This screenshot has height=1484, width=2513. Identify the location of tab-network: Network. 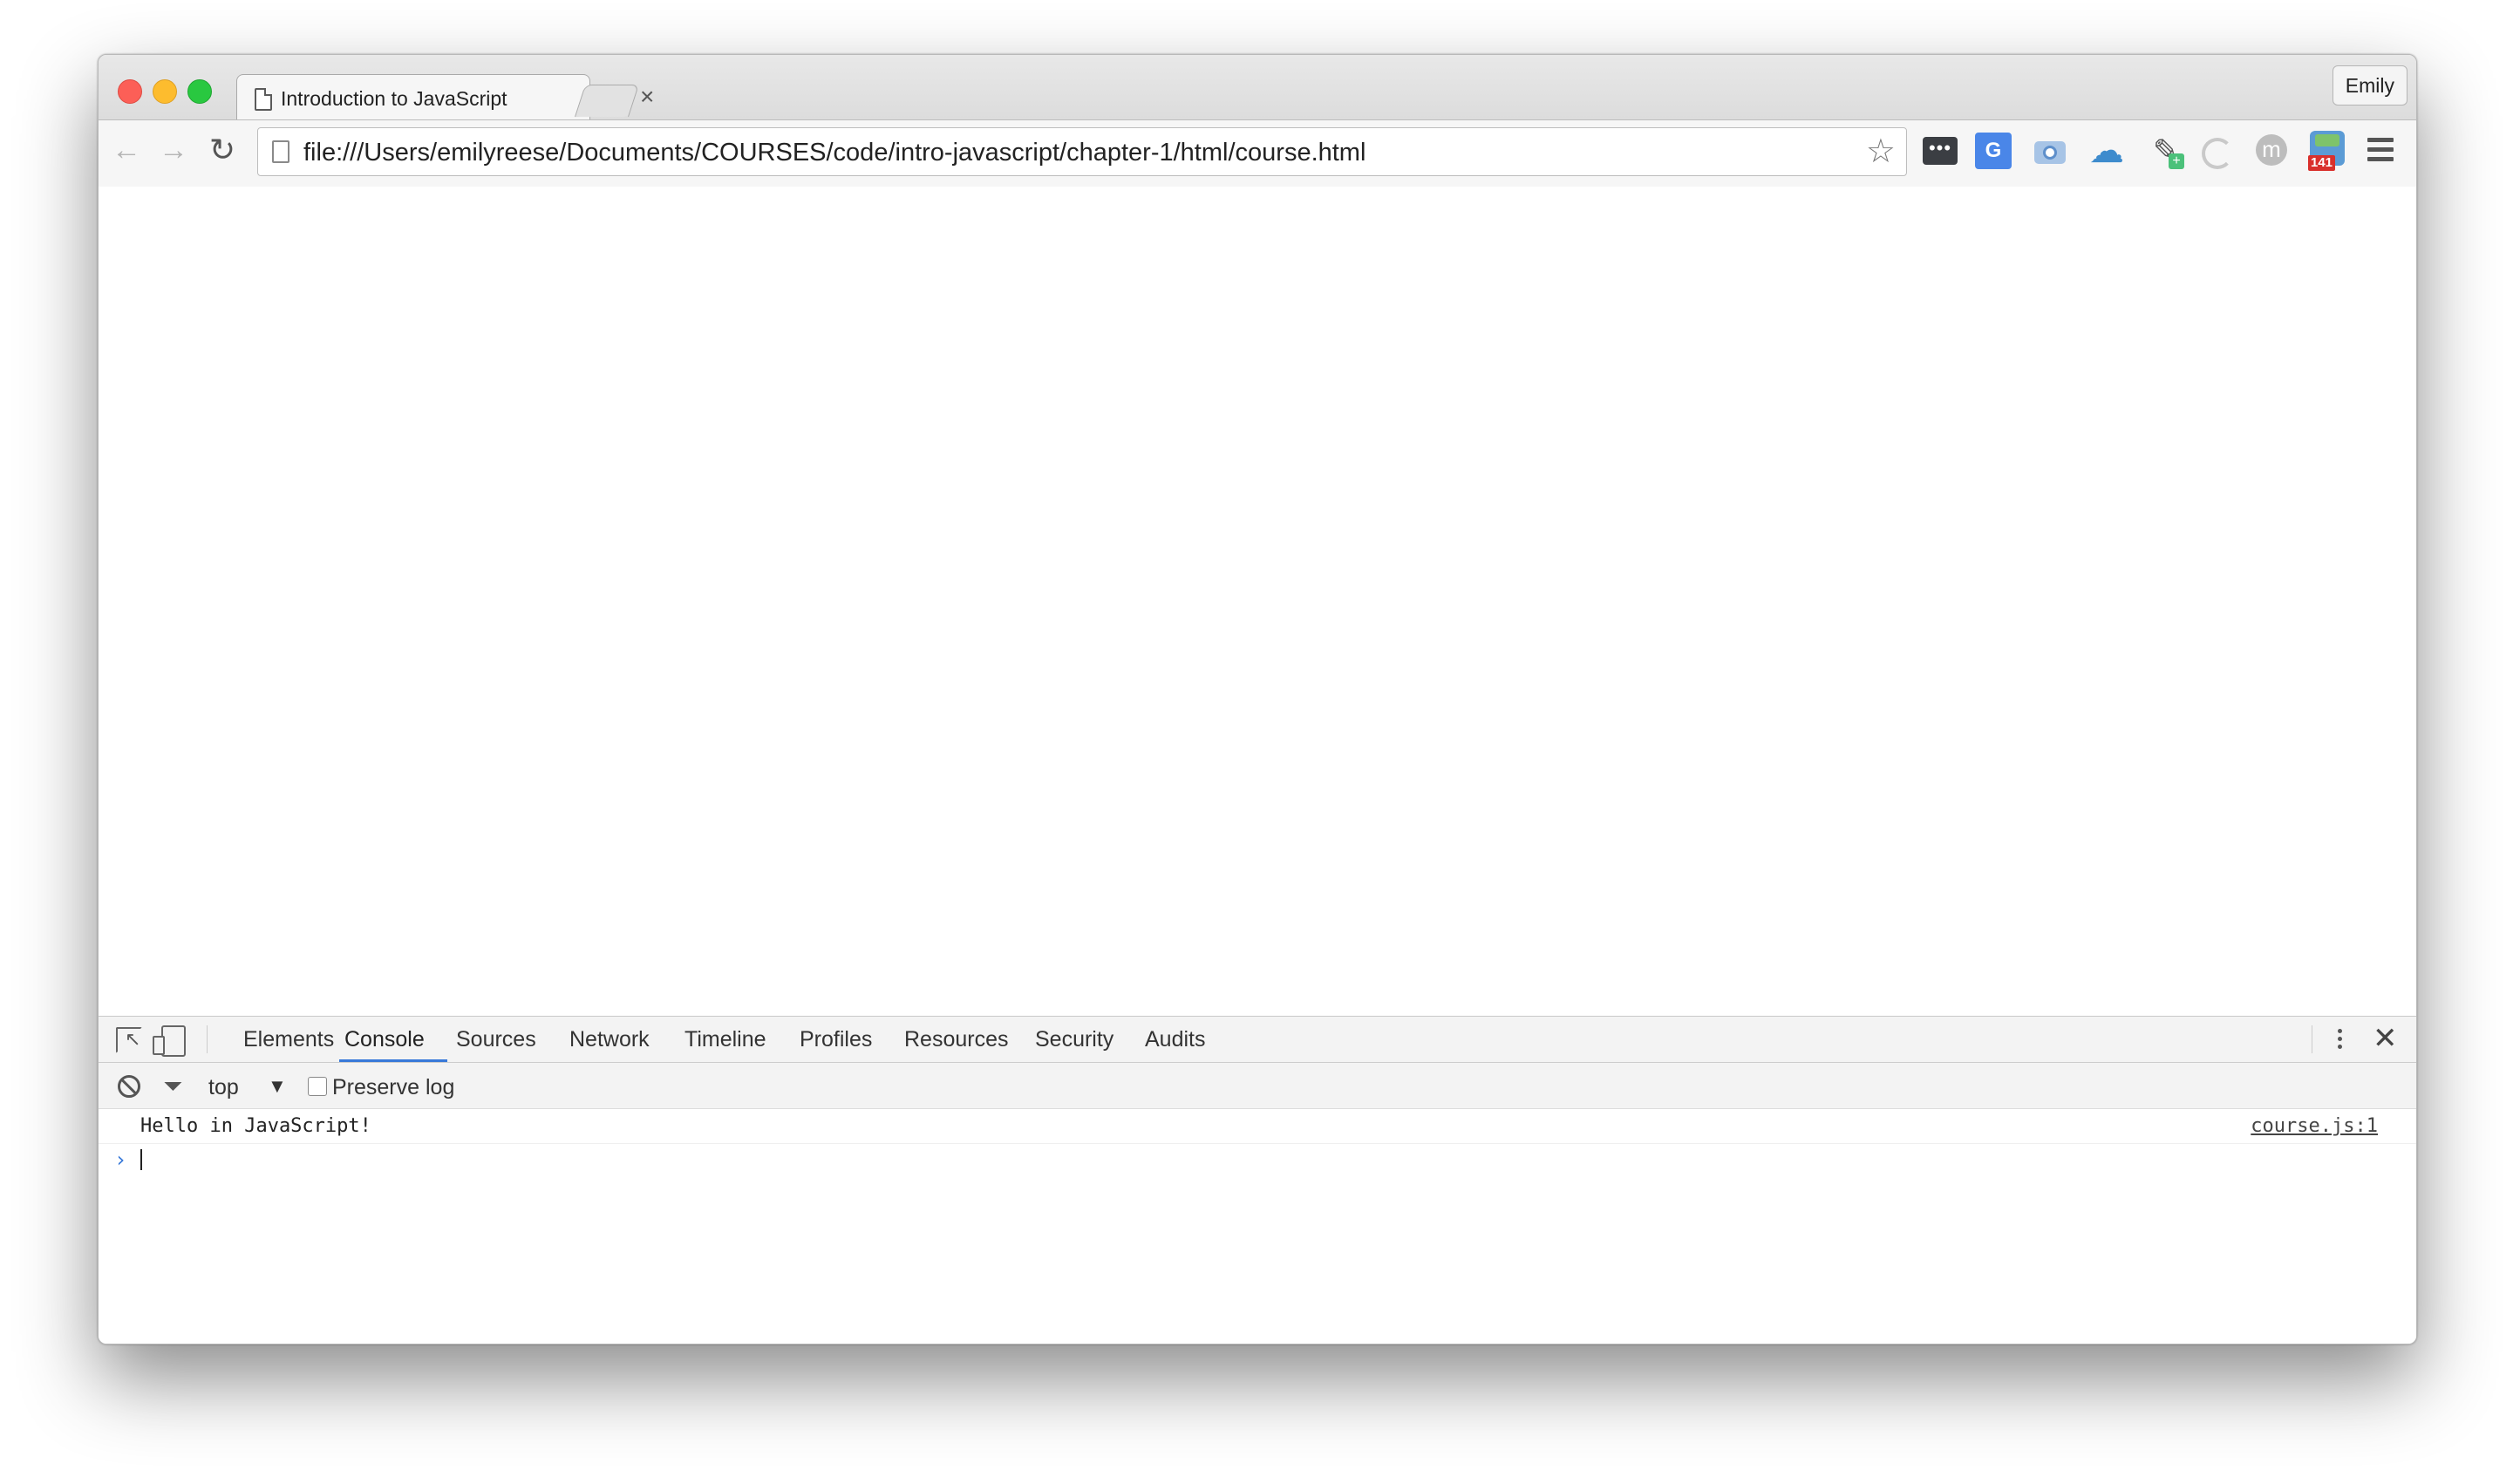
(609, 1039).